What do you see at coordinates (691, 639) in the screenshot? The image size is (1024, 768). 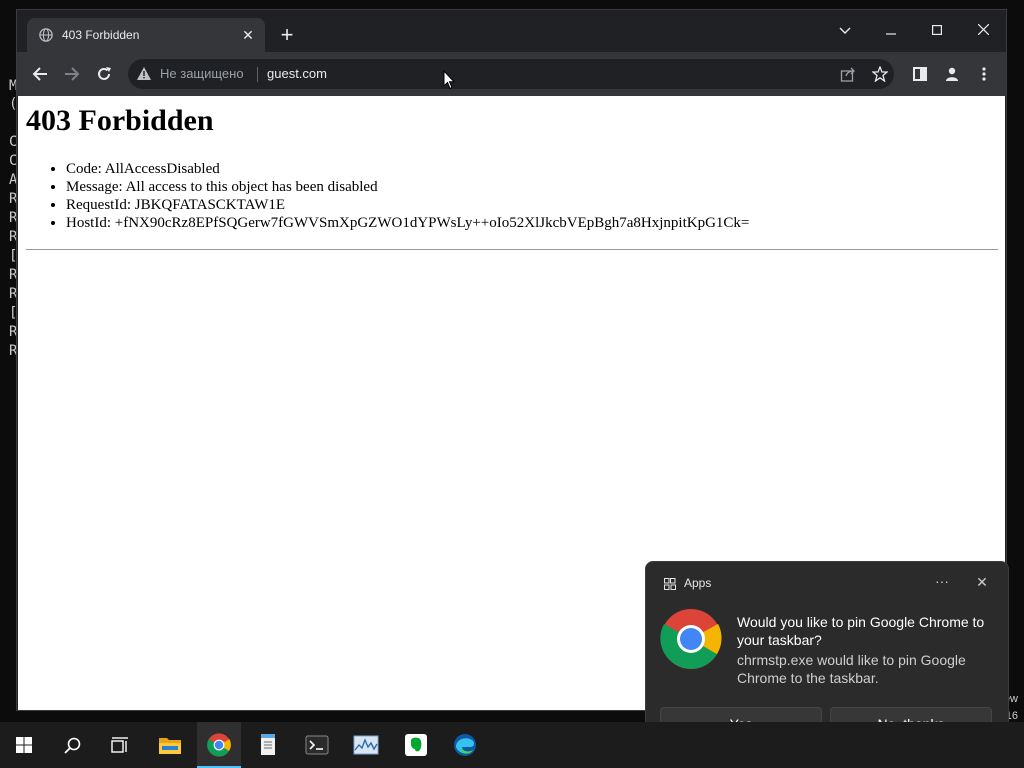 I see `chrome-logo-icon` at bounding box center [691, 639].